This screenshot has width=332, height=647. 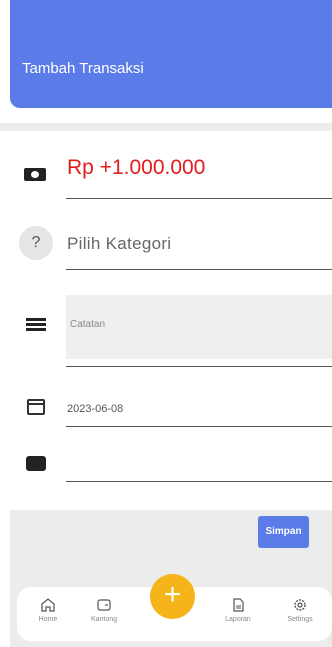 What do you see at coordinates (300, 619) in the screenshot?
I see `nav-label-settings: Settings` at bounding box center [300, 619].